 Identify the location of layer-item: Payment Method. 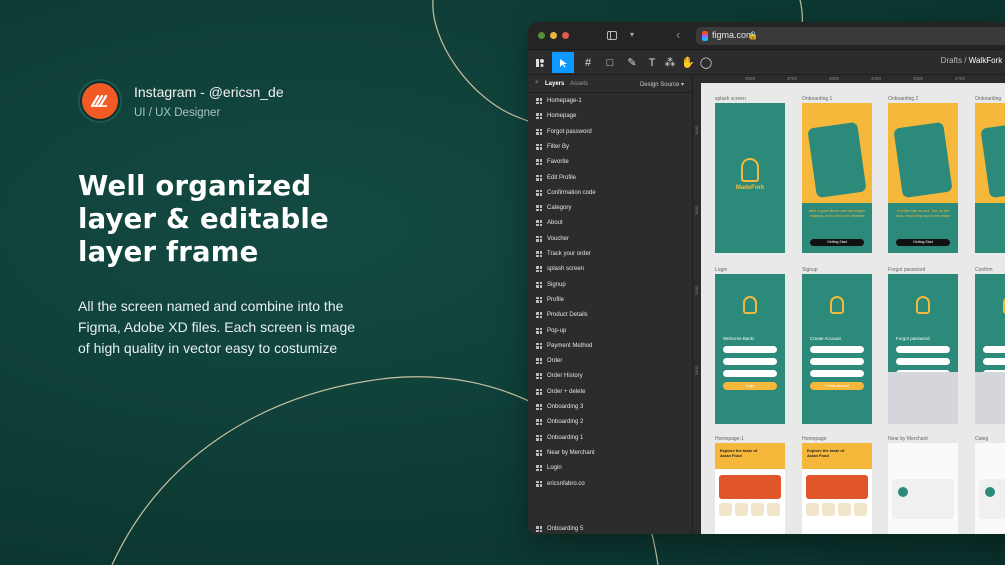
(564, 346).